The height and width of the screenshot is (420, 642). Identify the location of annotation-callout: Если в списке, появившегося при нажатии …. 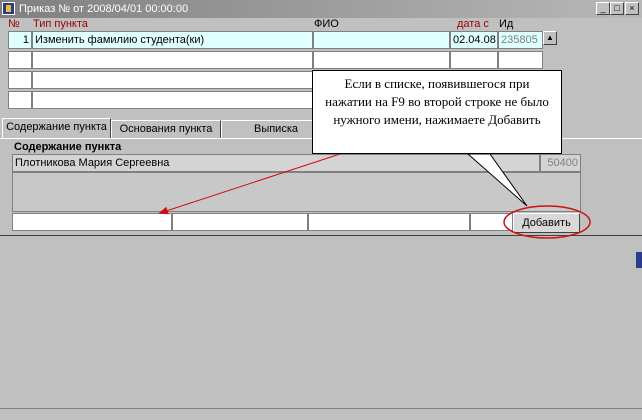
(437, 112).